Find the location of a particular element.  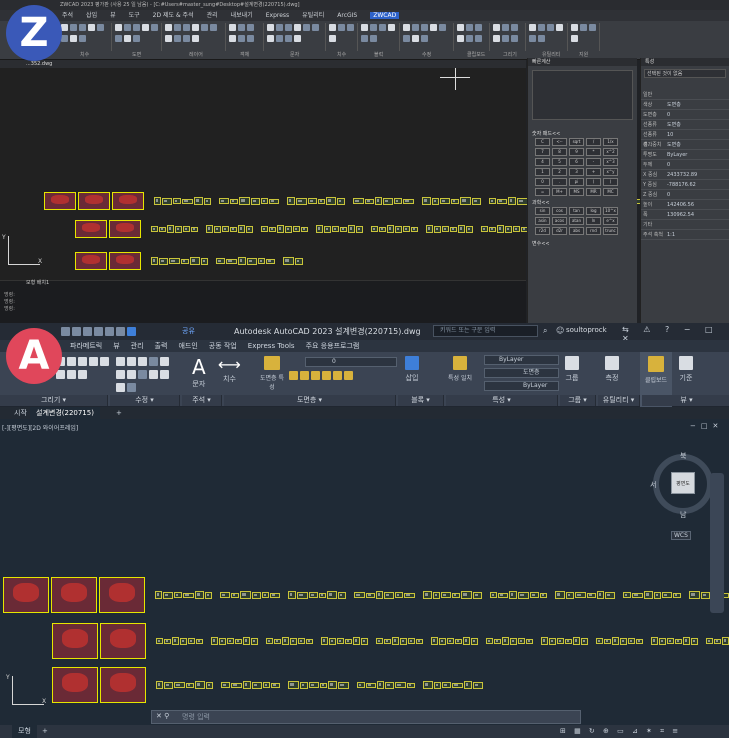

property-row: 도면층 0 is located at coordinates (685, 115).